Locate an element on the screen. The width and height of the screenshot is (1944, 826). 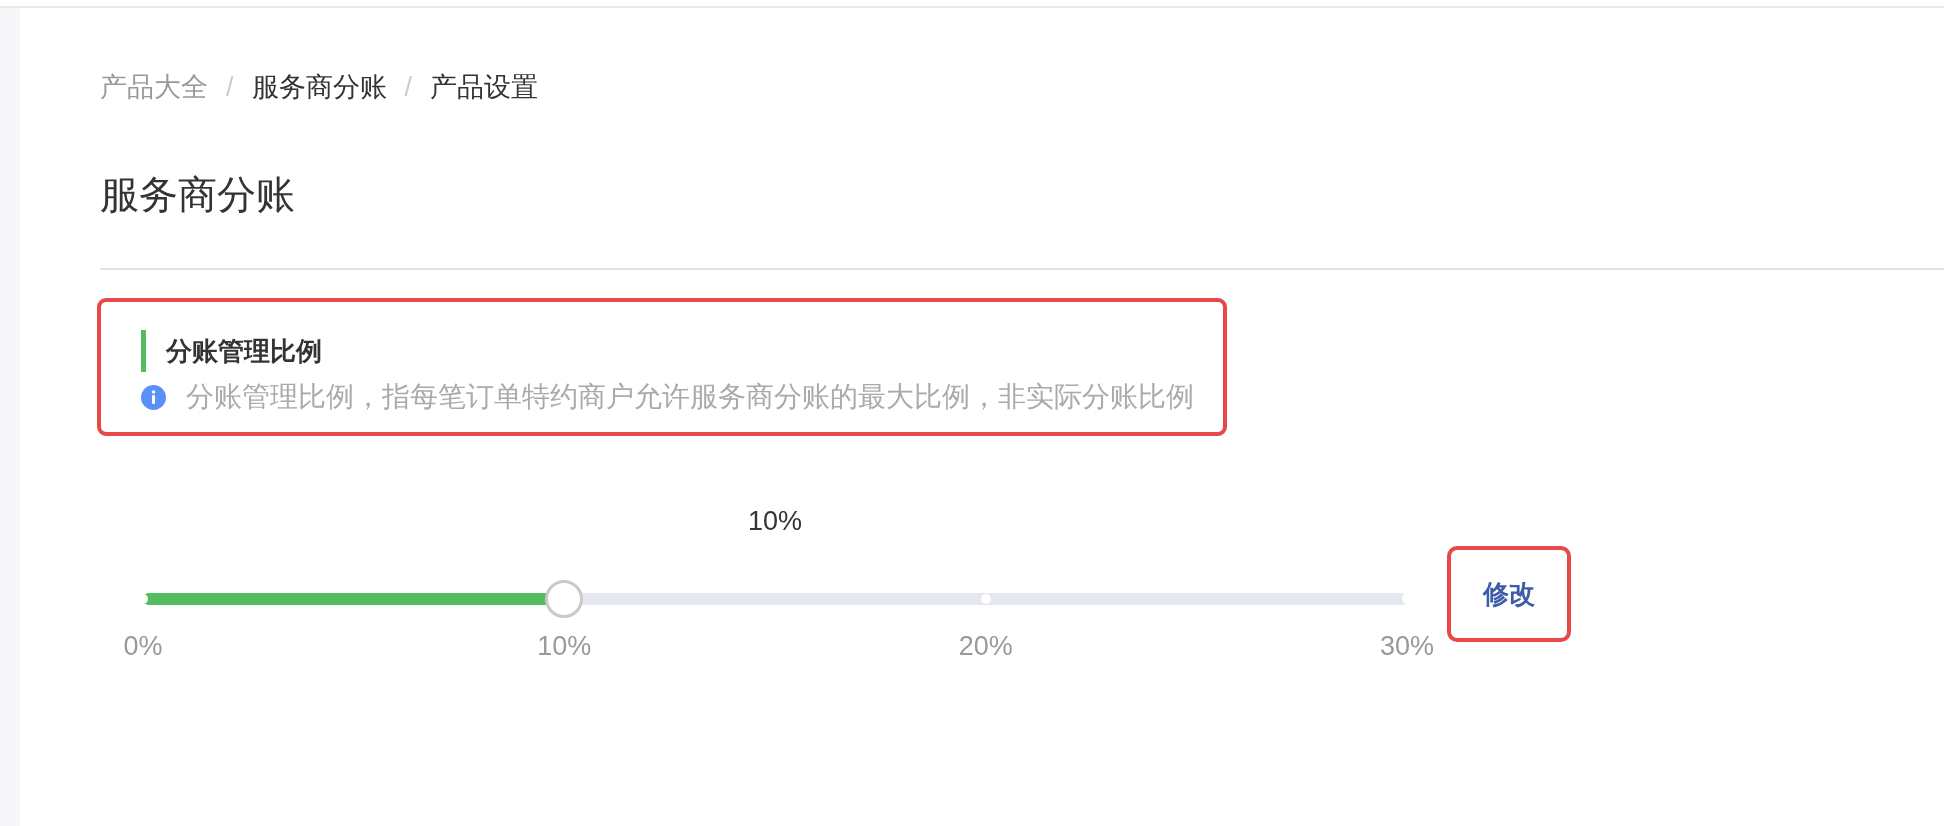
info-text: 分账管理比例，指每笔订单特约商户允许服务商分账的最大比例，非实际分账比例 is located at coordinates (690, 397).